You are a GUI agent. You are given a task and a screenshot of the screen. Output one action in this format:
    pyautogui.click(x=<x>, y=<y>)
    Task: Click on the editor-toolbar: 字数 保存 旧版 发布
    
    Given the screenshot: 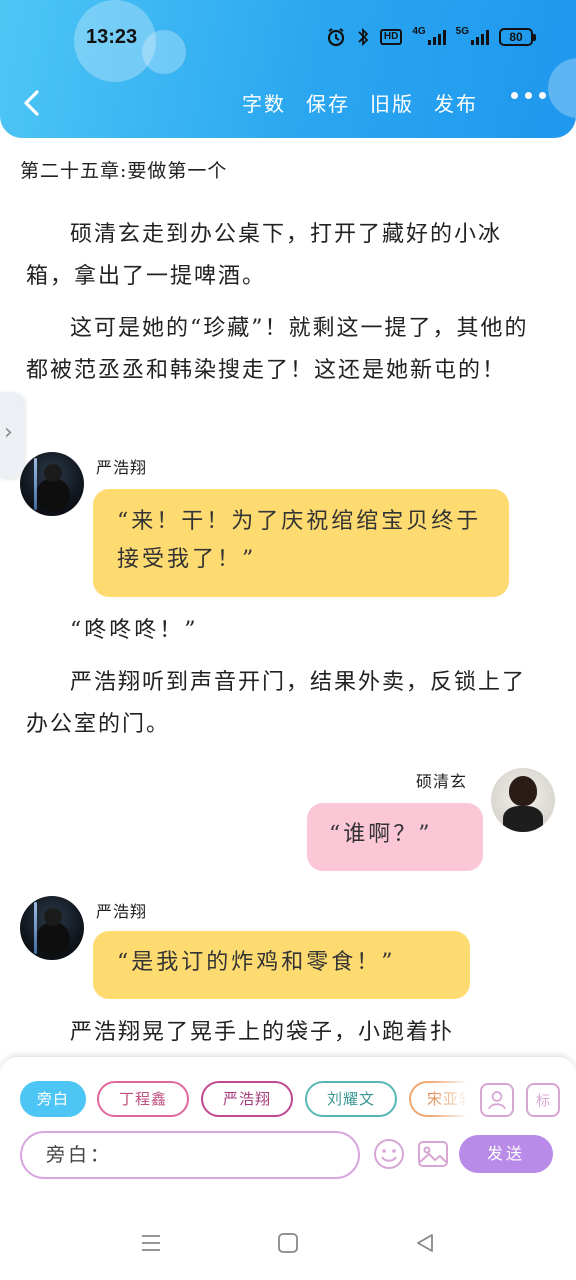 What is the action you would take?
    pyautogui.click(x=288, y=104)
    